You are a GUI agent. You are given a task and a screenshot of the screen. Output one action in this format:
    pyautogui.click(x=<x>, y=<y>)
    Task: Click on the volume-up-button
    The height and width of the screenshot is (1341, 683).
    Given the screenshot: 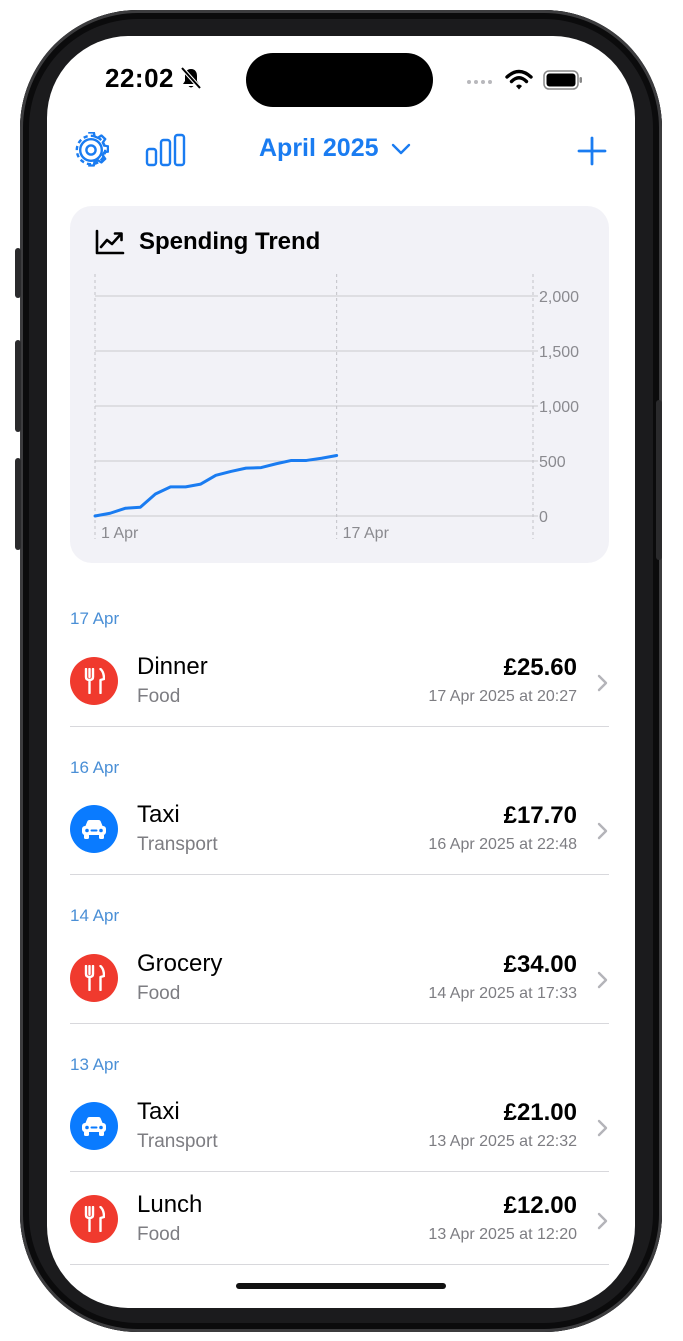 What is the action you would take?
    pyautogui.click(x=18, y=386)
    